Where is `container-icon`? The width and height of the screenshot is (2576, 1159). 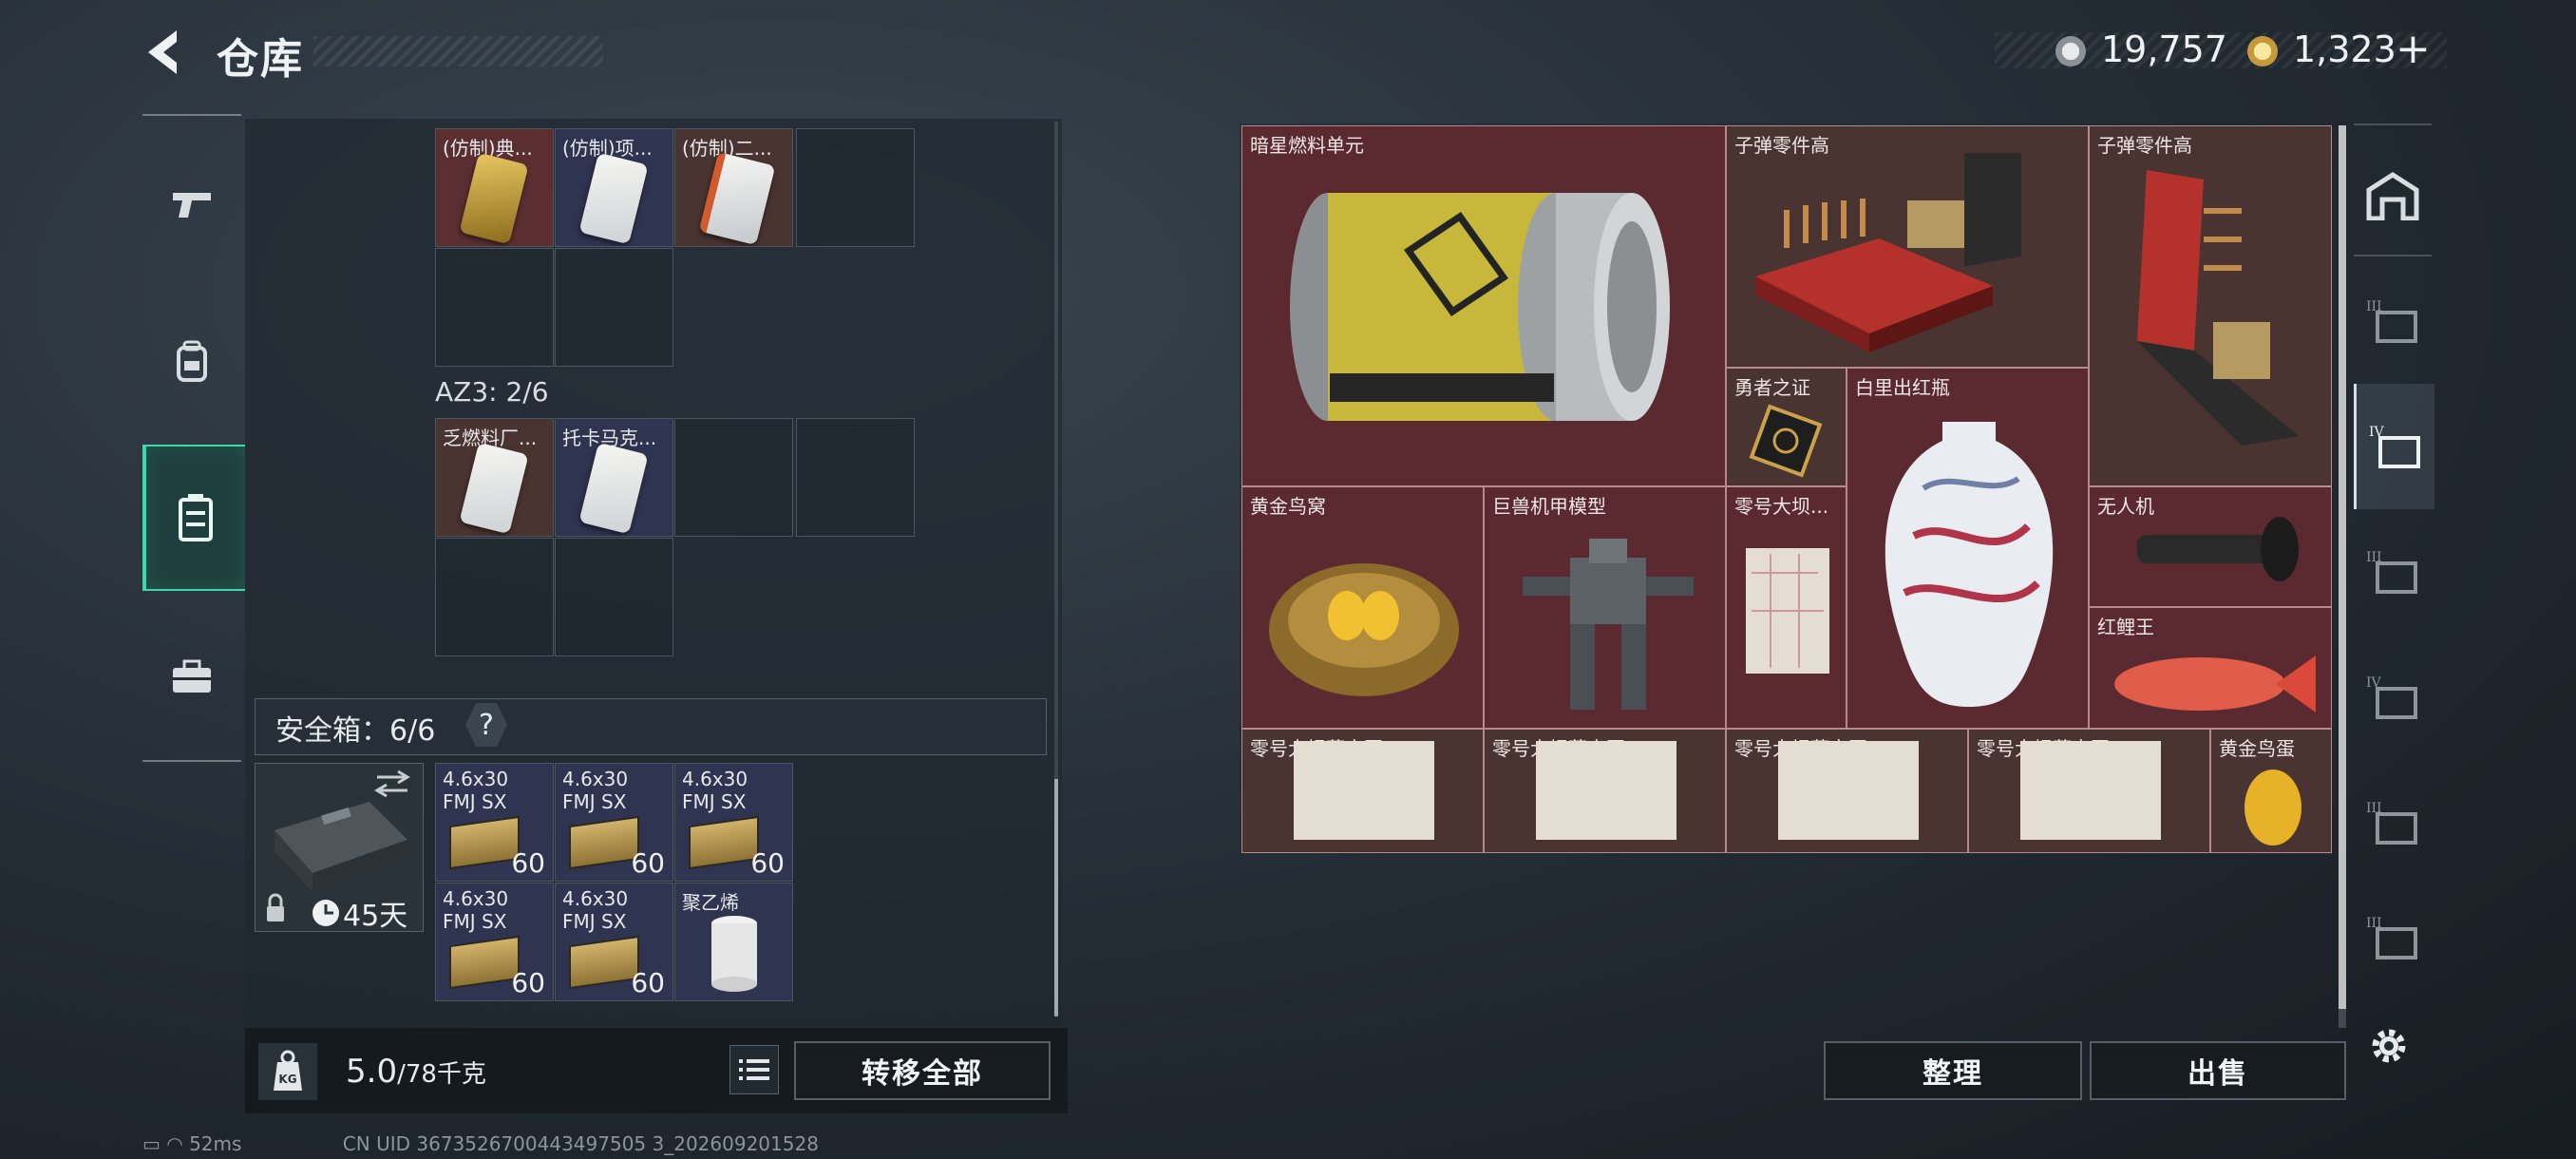 container-icon is located at coordinates (196, 518).